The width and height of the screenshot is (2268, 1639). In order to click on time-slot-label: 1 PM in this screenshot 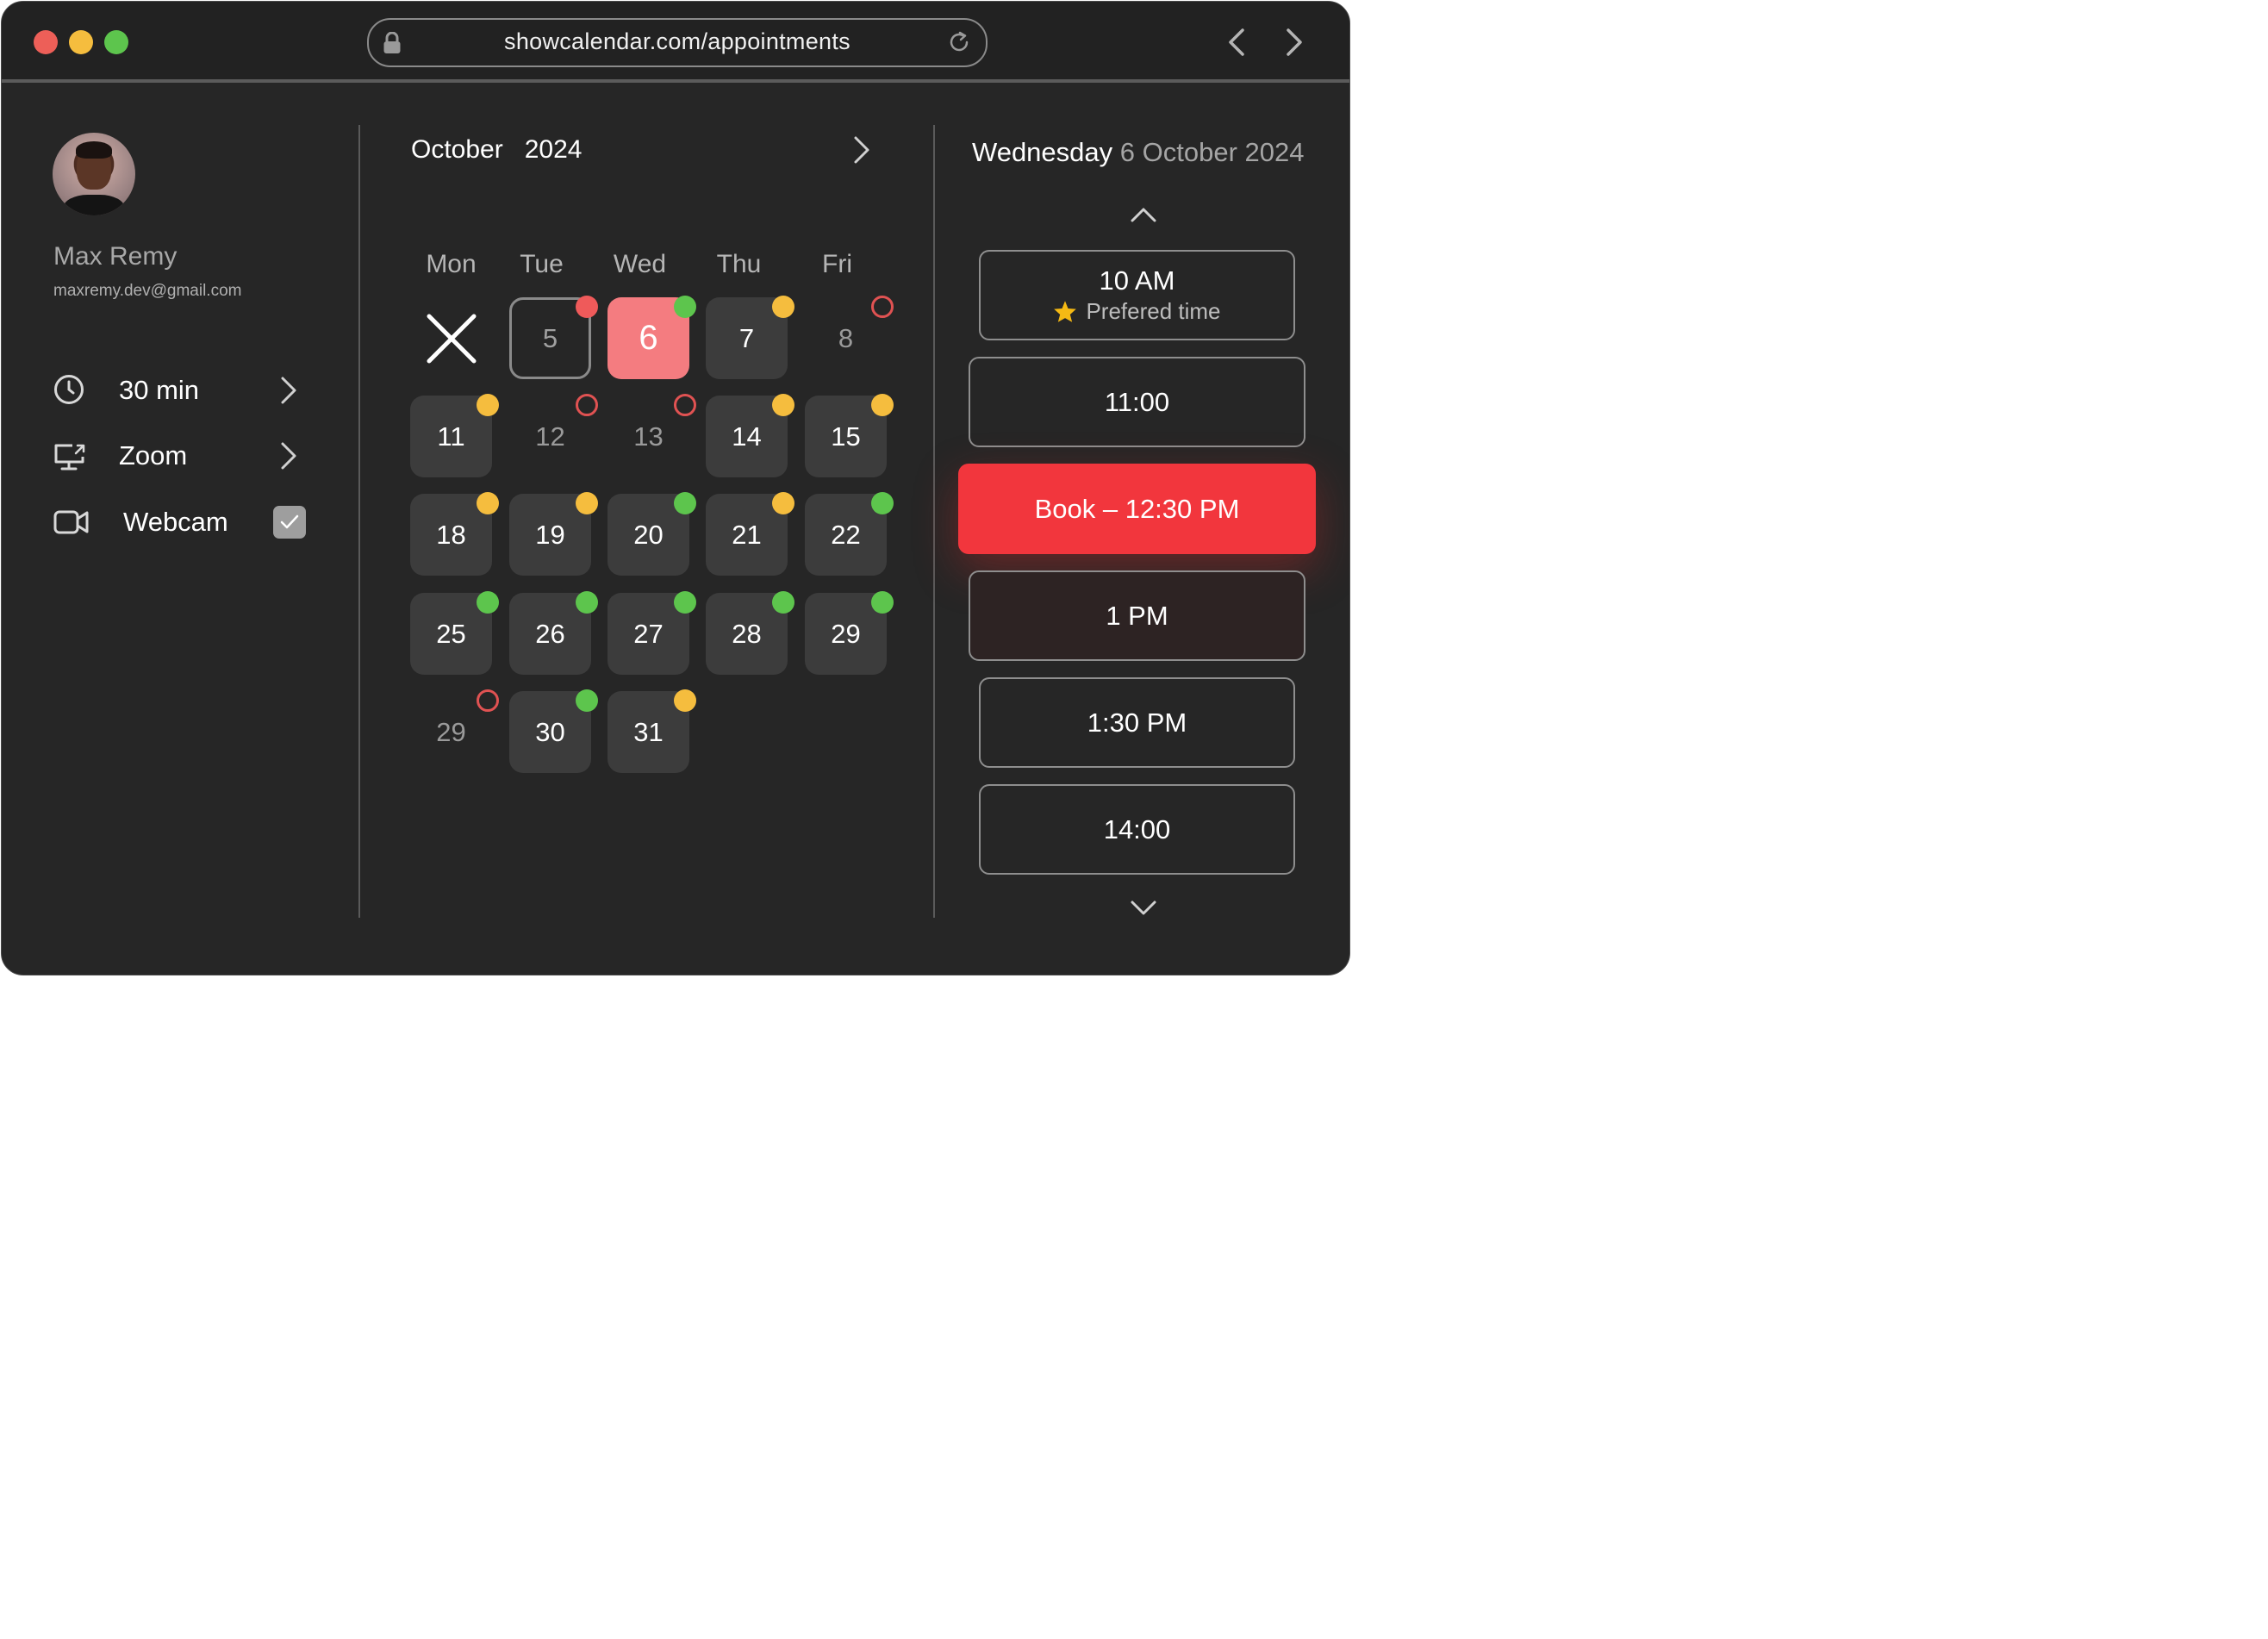, I will do `click(1137, 615)`.